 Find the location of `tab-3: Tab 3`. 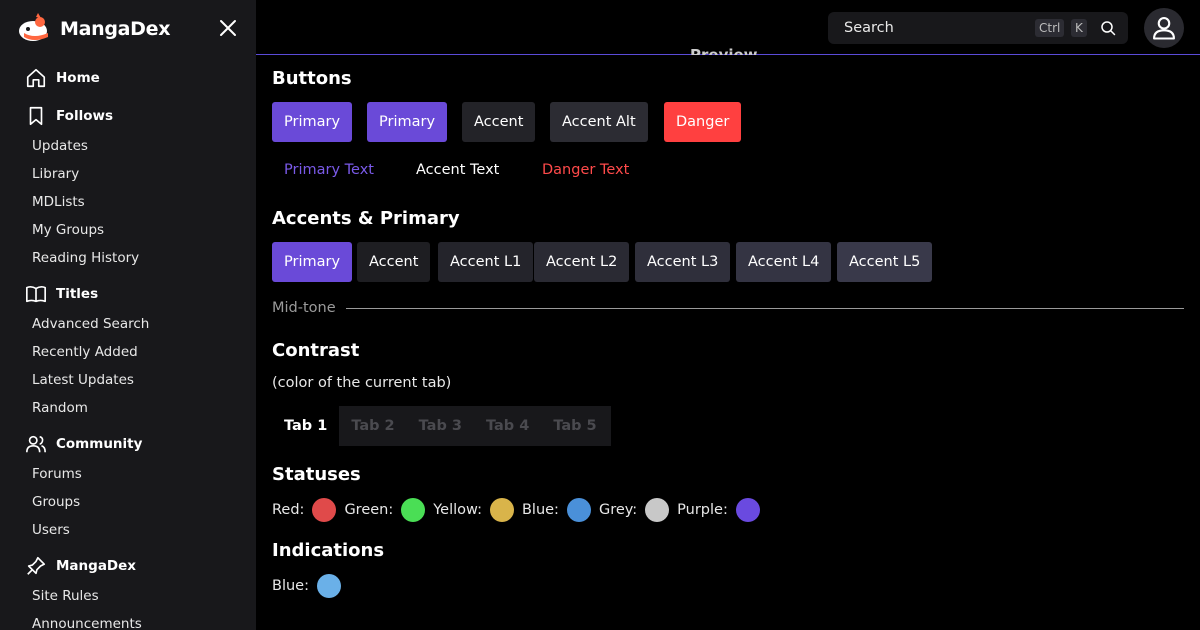

tab-3: Tab 3 is located at coordinates (440, 426).